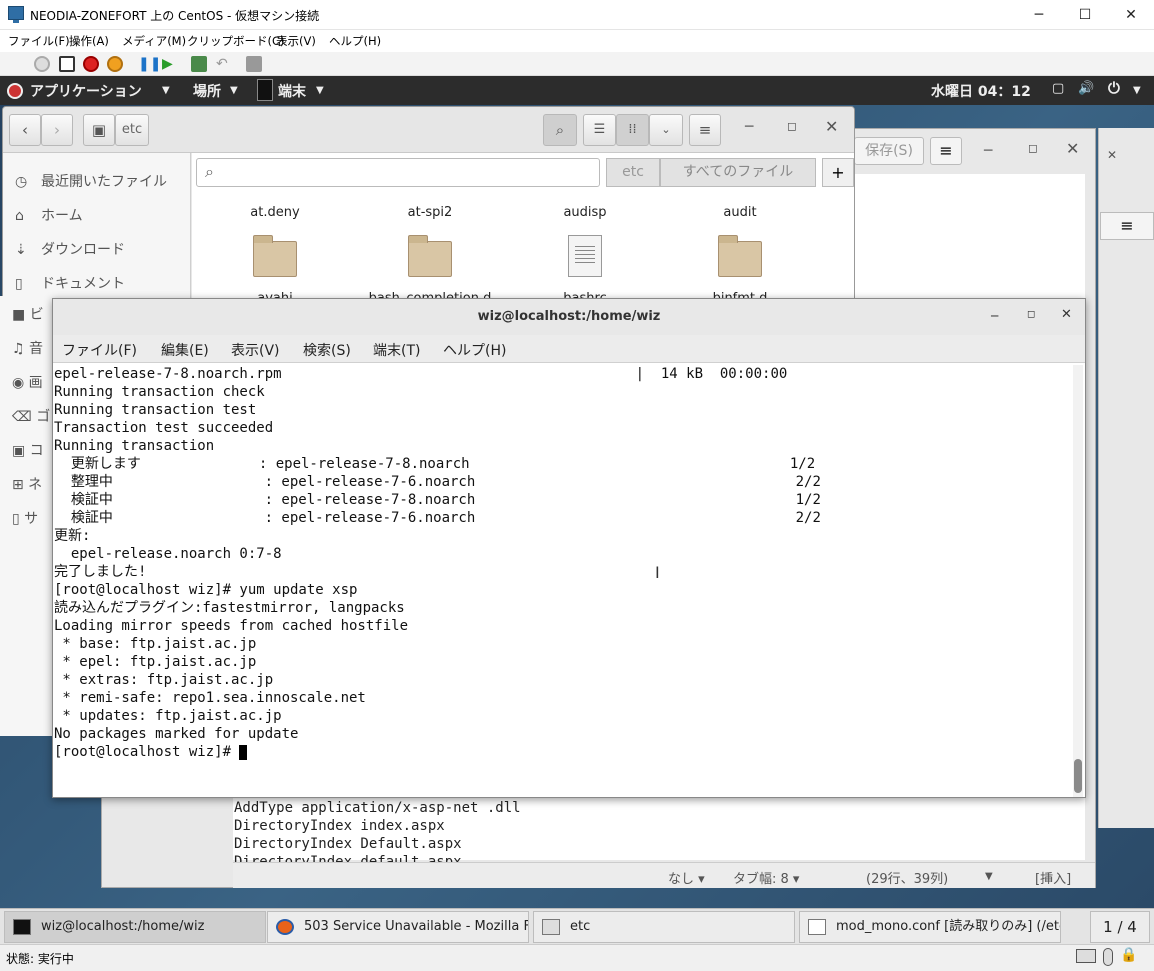 Image resolution: width=1154 pixels, height=971 pixels. I want to click on files-menu-icon: ≡, so click(705, 130).